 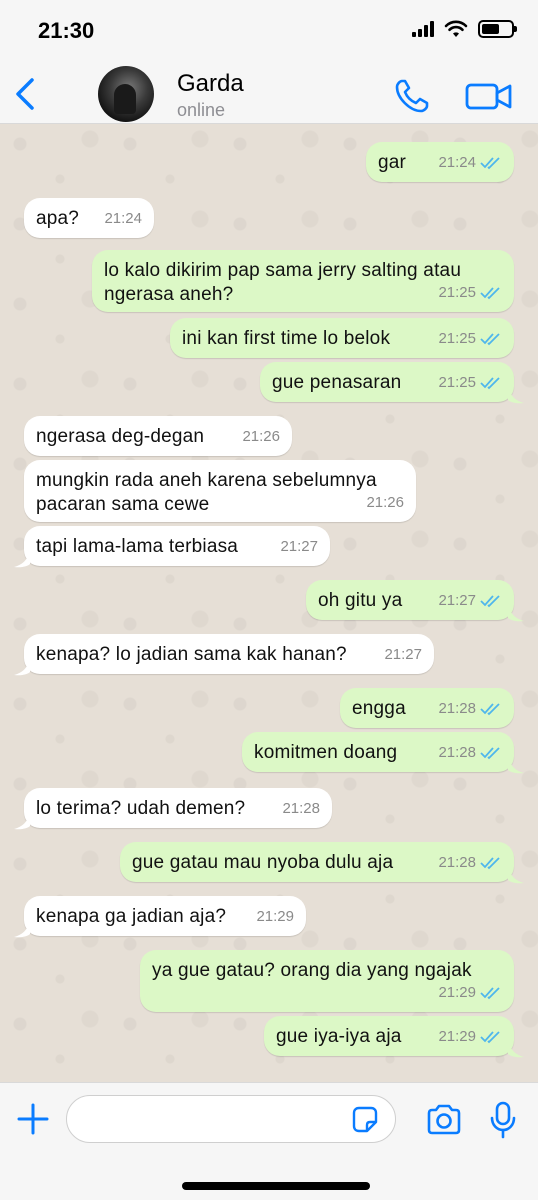 I want to click on message-bubble: engga 21:28, so click(x=427, y=708).